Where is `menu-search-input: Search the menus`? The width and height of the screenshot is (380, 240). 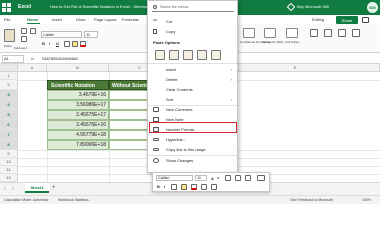
menu-search-input: Search the menus is located at coordinates (193, 8).